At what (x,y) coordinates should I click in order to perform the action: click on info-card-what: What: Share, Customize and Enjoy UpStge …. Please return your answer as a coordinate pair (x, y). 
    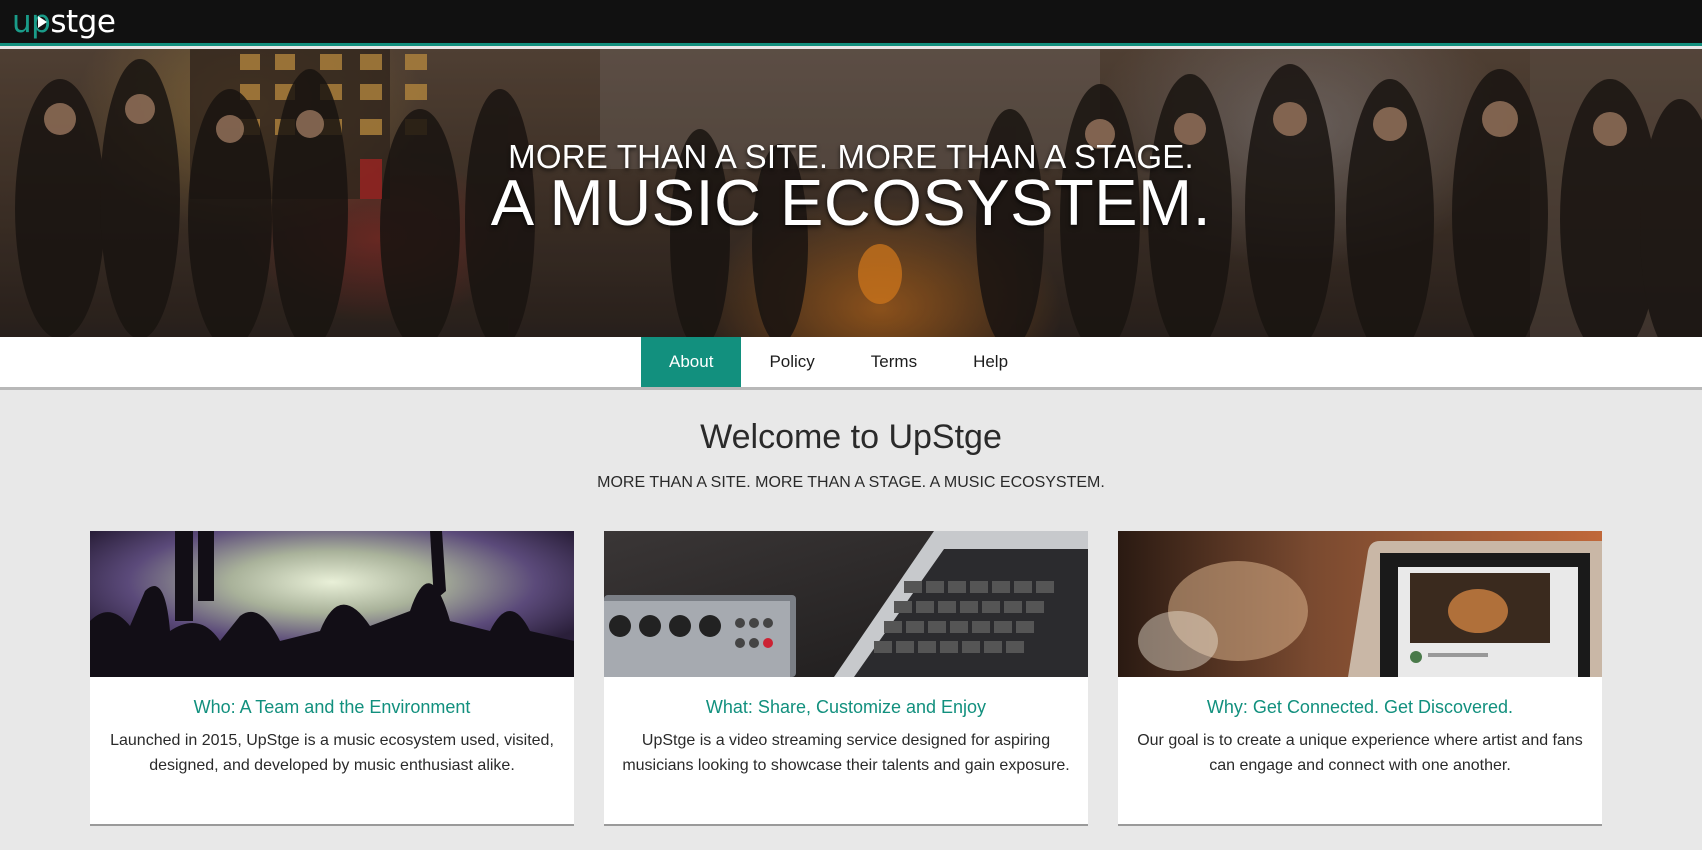
    Looking at the image, I should click on (846, 678).